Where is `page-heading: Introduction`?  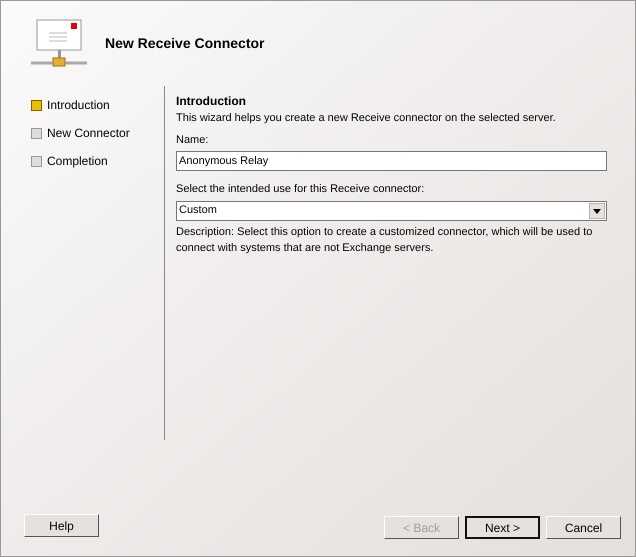
page-heading: Introduction is located at coordinates (211, 101).